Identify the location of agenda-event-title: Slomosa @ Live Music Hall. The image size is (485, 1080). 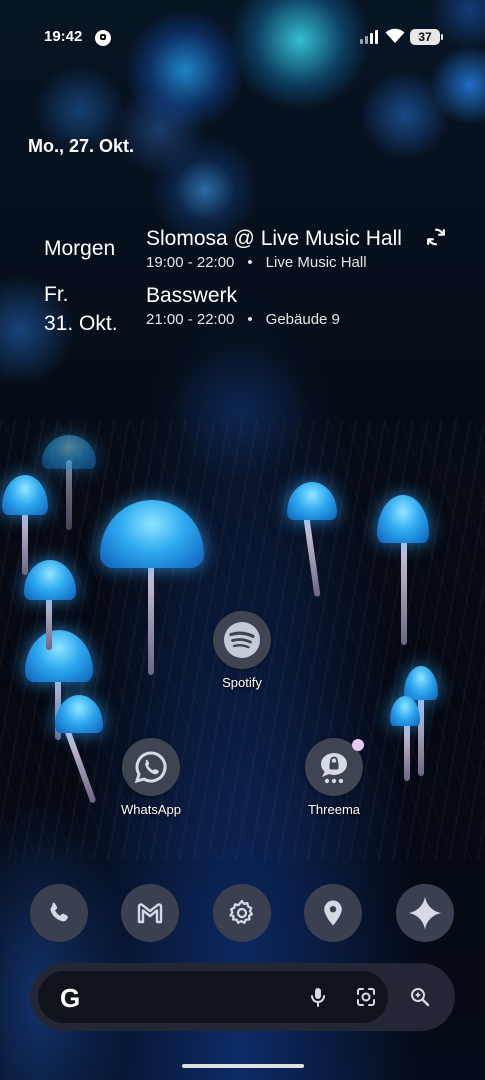
(274, 239).